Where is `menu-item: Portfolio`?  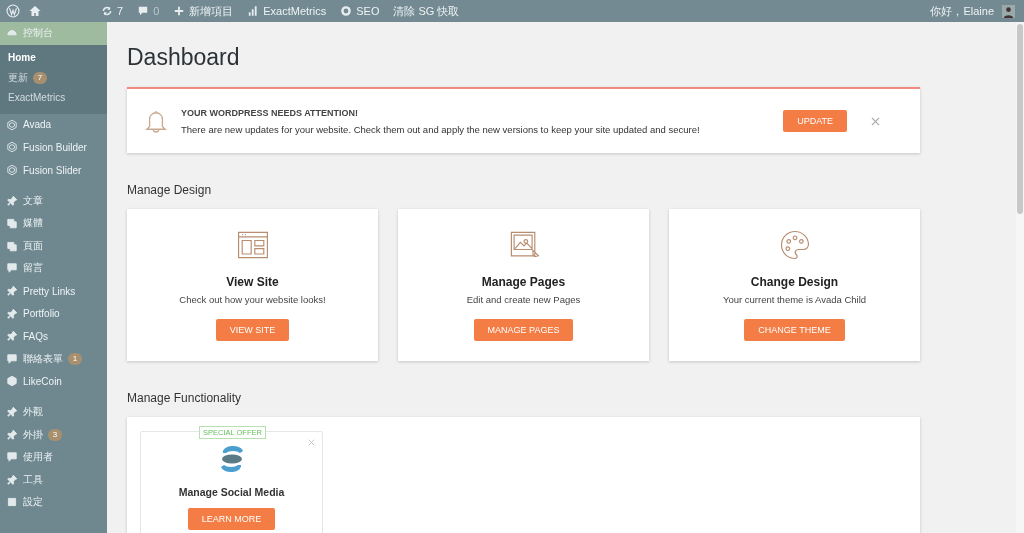
menu-item: Portfolio is located at coordinates (53, 313).